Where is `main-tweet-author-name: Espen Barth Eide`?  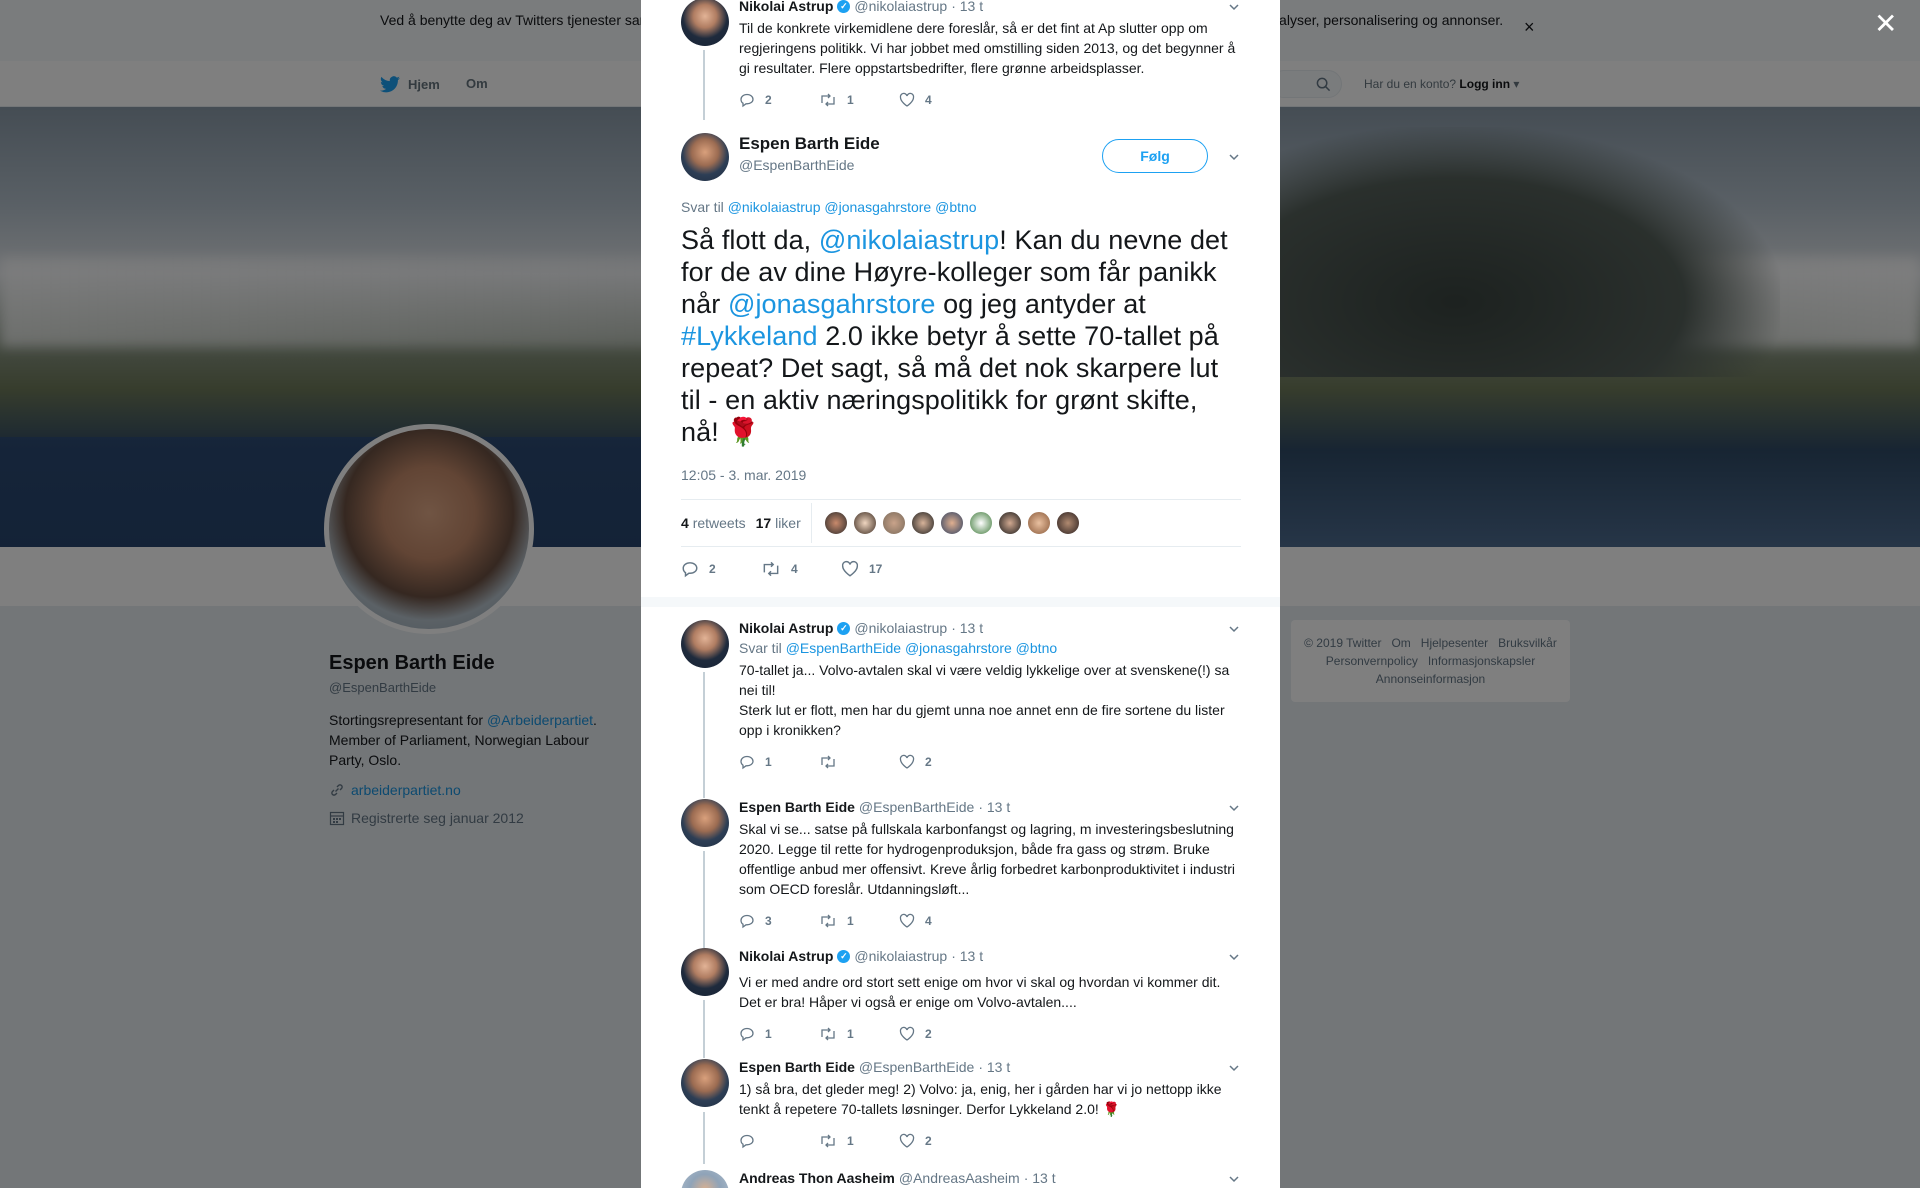
main-tweet-author-name: Espen Barth Eide is located at coordinates (809, 144).